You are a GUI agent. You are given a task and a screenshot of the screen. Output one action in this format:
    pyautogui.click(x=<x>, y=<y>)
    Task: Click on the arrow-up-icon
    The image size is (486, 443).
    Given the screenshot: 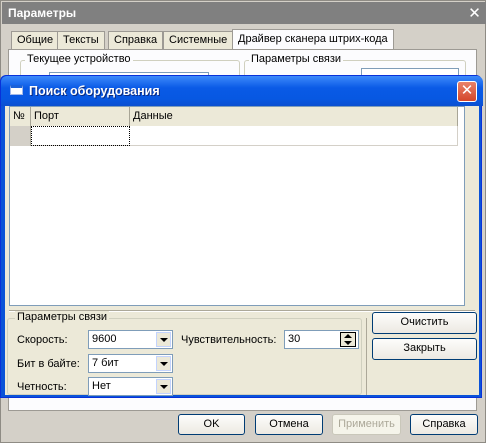 What is the action you would take?
    pyautogui.click(x=348, y=336)
    